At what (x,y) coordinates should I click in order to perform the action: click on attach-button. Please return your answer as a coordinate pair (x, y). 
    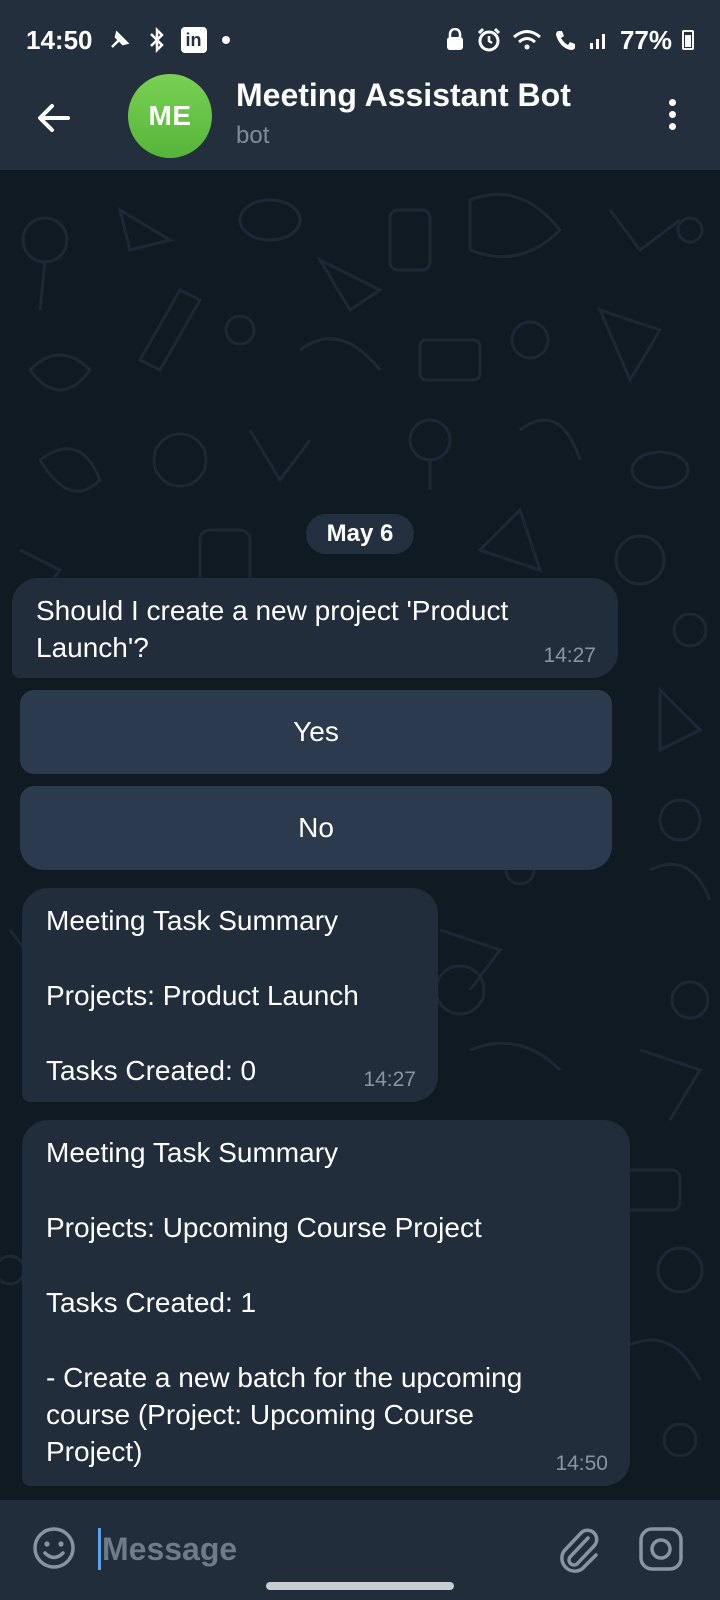
    Looking at the image, I should click on (578, 1549).